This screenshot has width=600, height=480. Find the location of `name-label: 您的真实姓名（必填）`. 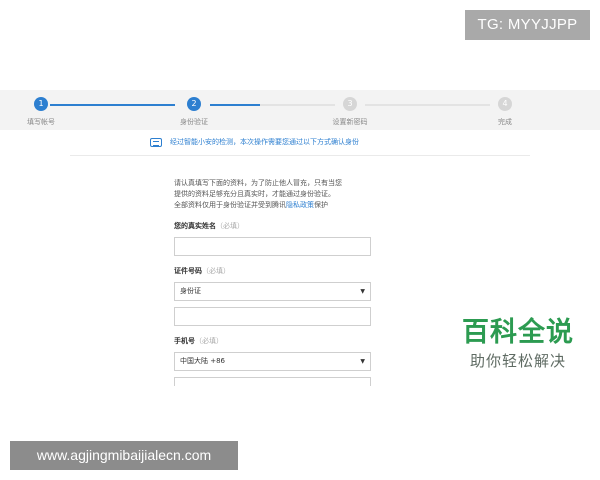

name-label: 您的真实姓名（必填） is located at coordinates (274, 226).